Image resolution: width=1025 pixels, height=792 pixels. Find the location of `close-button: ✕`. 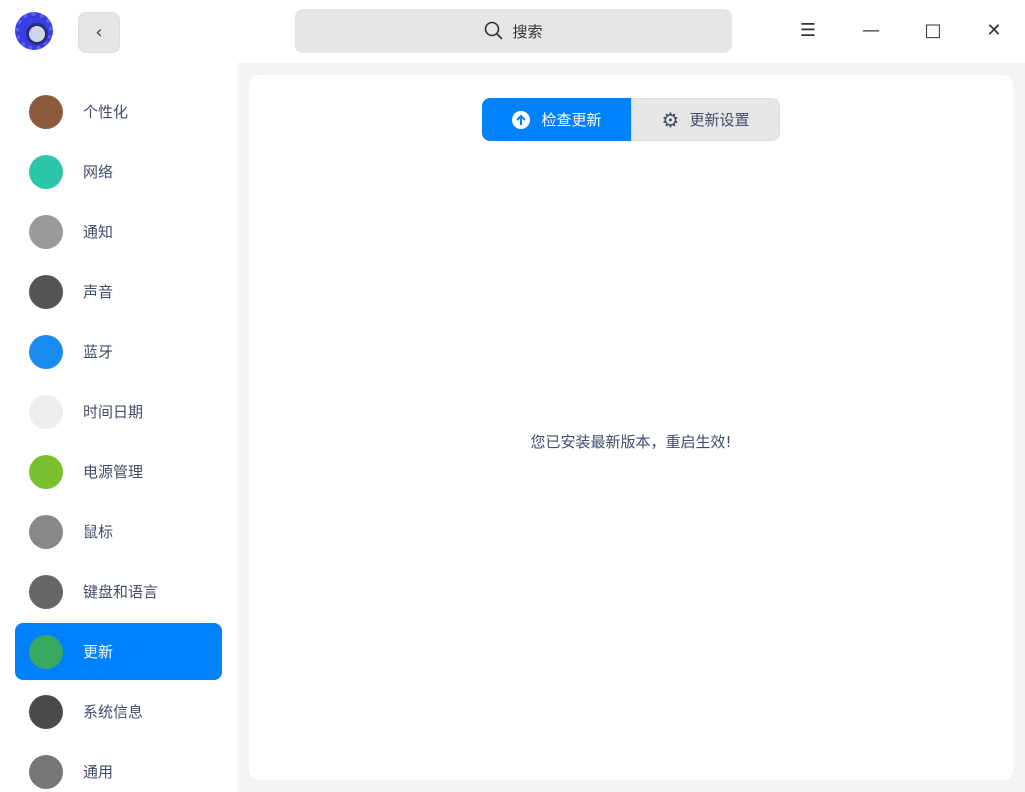

close-button: ✕ is located at coordinates (994, 31).